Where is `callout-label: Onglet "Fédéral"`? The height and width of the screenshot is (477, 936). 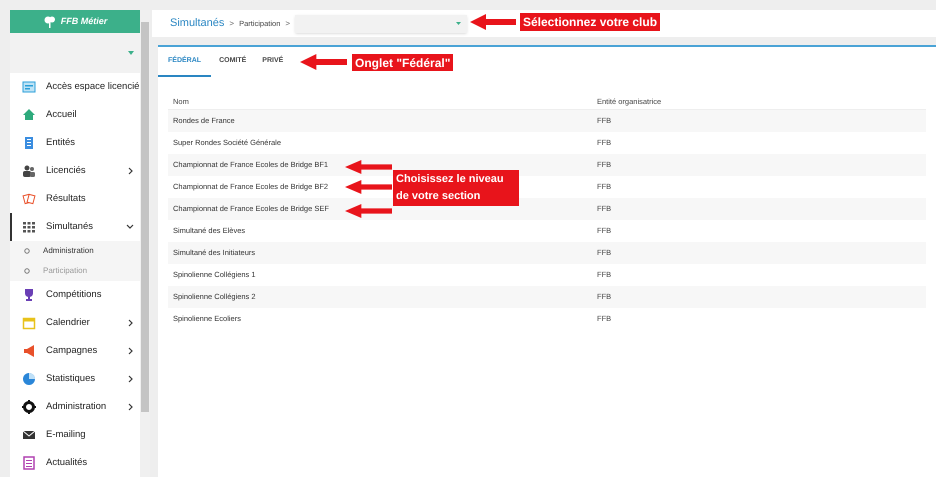
callout-label: Onglet "Fédéral" is located at coordinates (403, 62).